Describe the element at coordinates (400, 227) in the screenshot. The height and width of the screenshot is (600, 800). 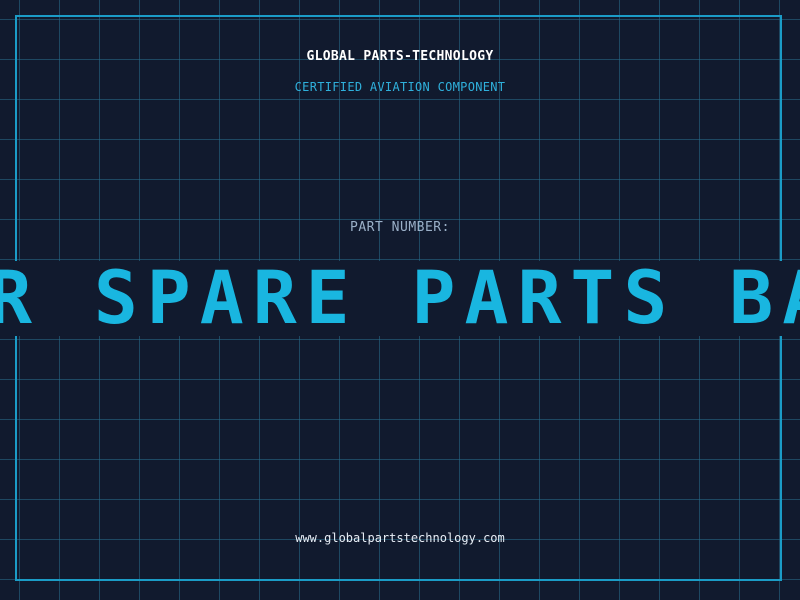
I see `part-number-label: PART NUMBER:` at that location.